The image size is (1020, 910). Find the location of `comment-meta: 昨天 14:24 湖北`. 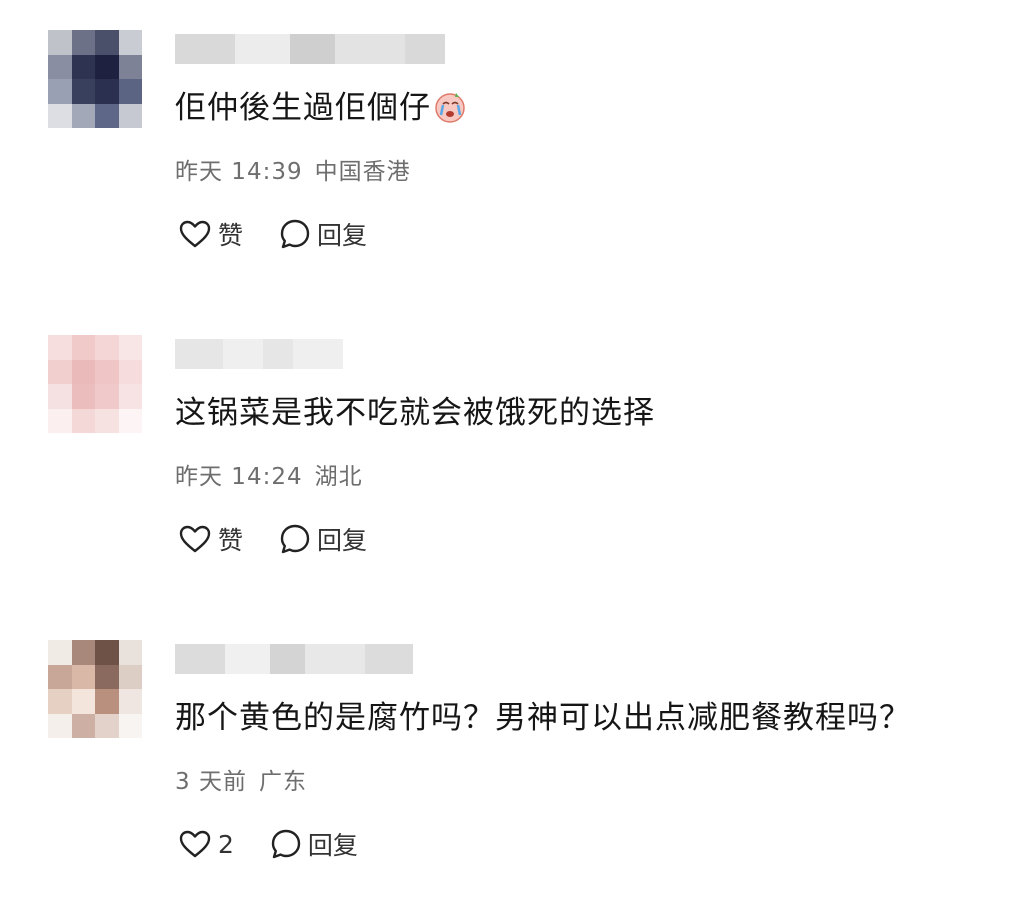

comment-meta: 昨天 14:24 湖北 is located at coordinates (269, 477).